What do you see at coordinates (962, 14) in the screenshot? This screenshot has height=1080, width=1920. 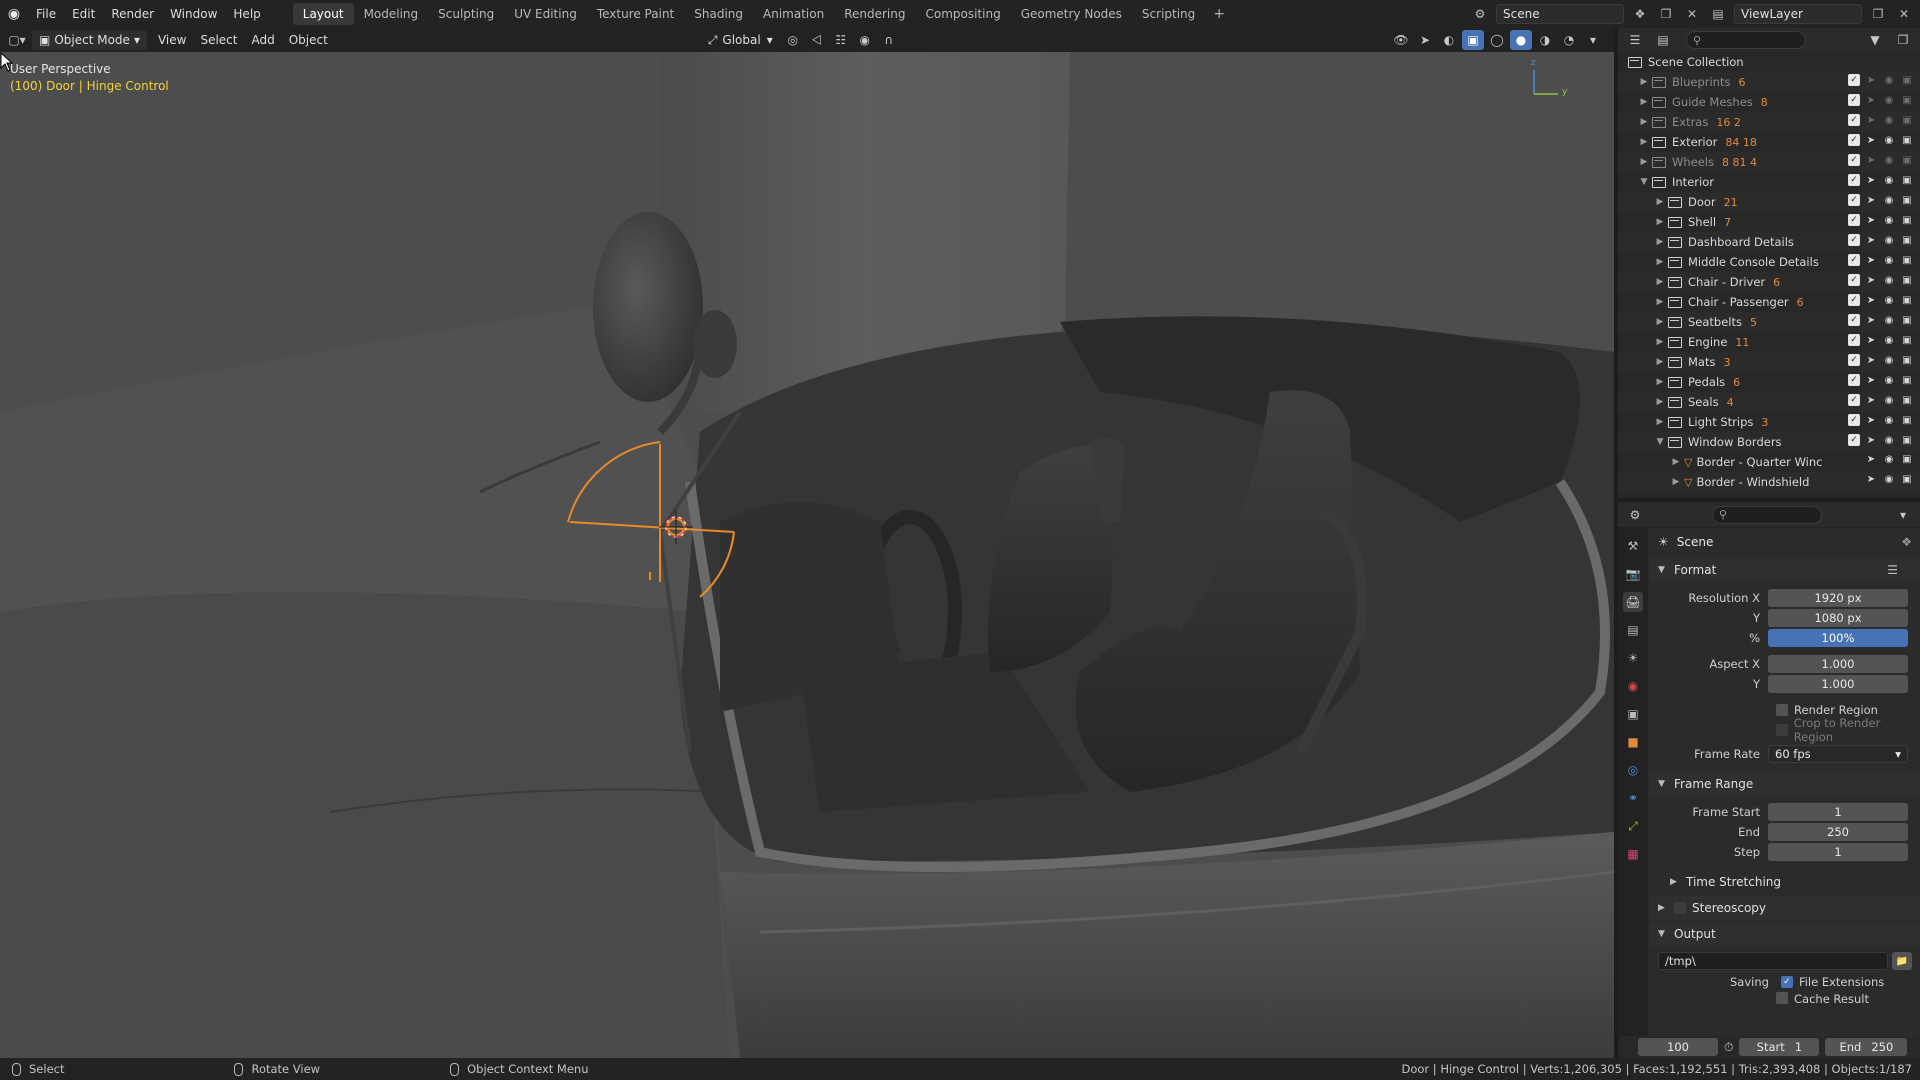 I see `tab-compositing: Compositing` at bounding box center [962, 14].